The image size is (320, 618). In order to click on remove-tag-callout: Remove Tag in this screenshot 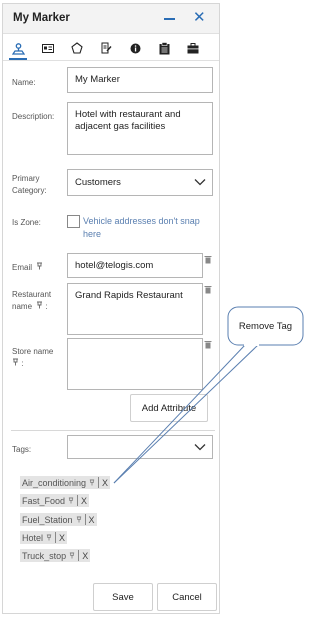, I will do `click(265, 326)`.